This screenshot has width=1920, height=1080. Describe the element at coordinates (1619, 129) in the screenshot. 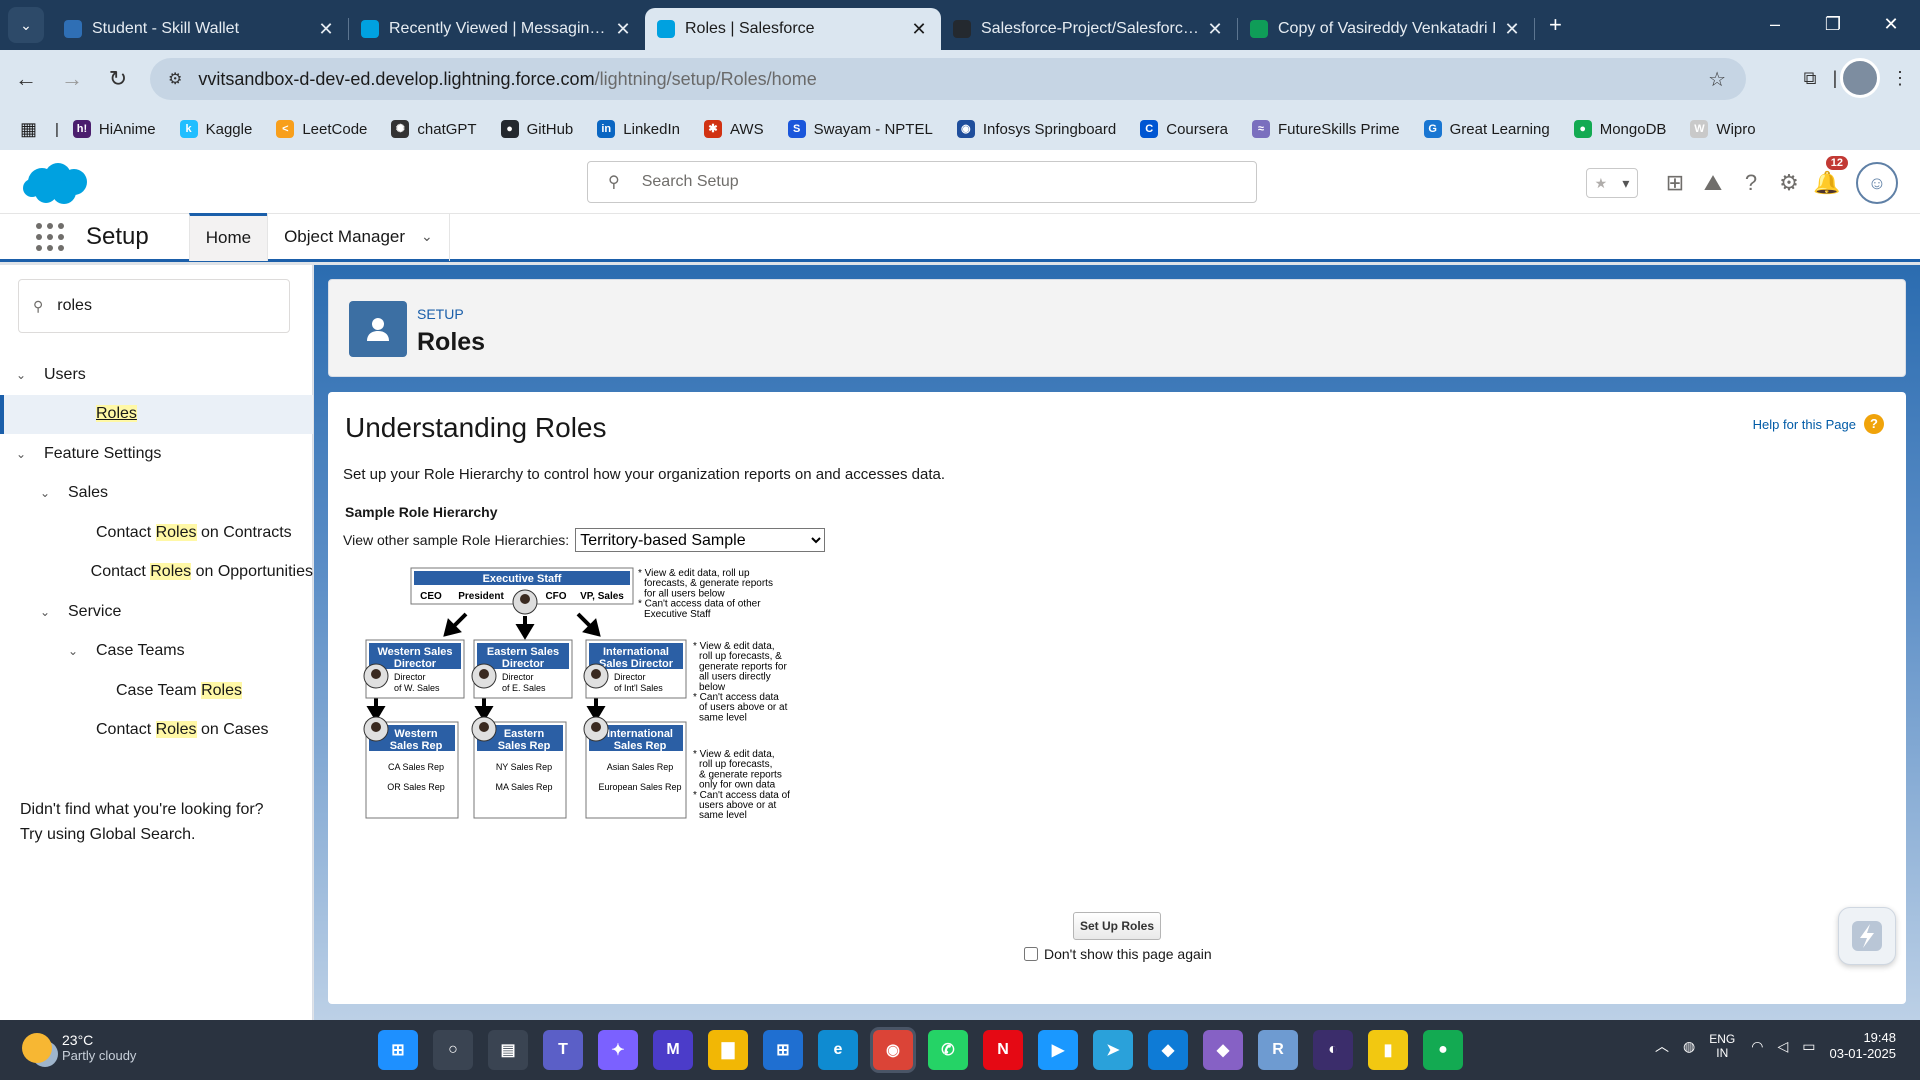

I see `bookmark-item: ● MongoDB` at that location.